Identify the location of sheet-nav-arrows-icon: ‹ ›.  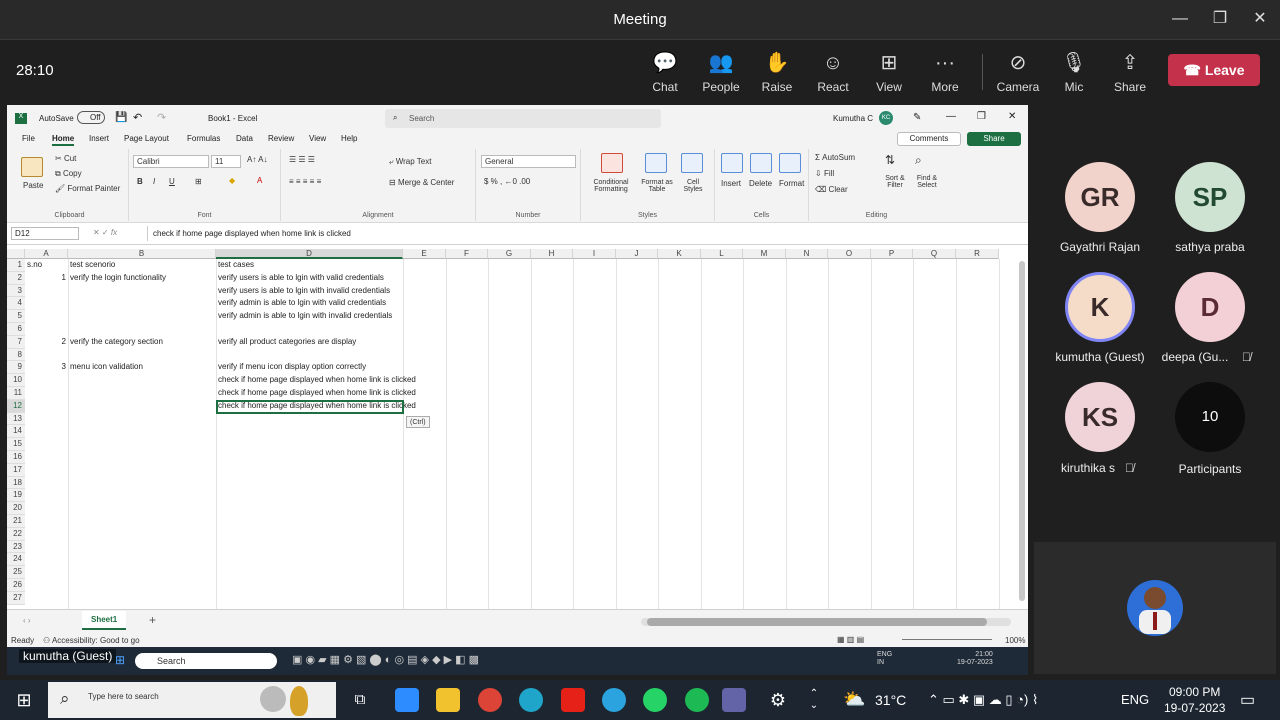
(27, 620).